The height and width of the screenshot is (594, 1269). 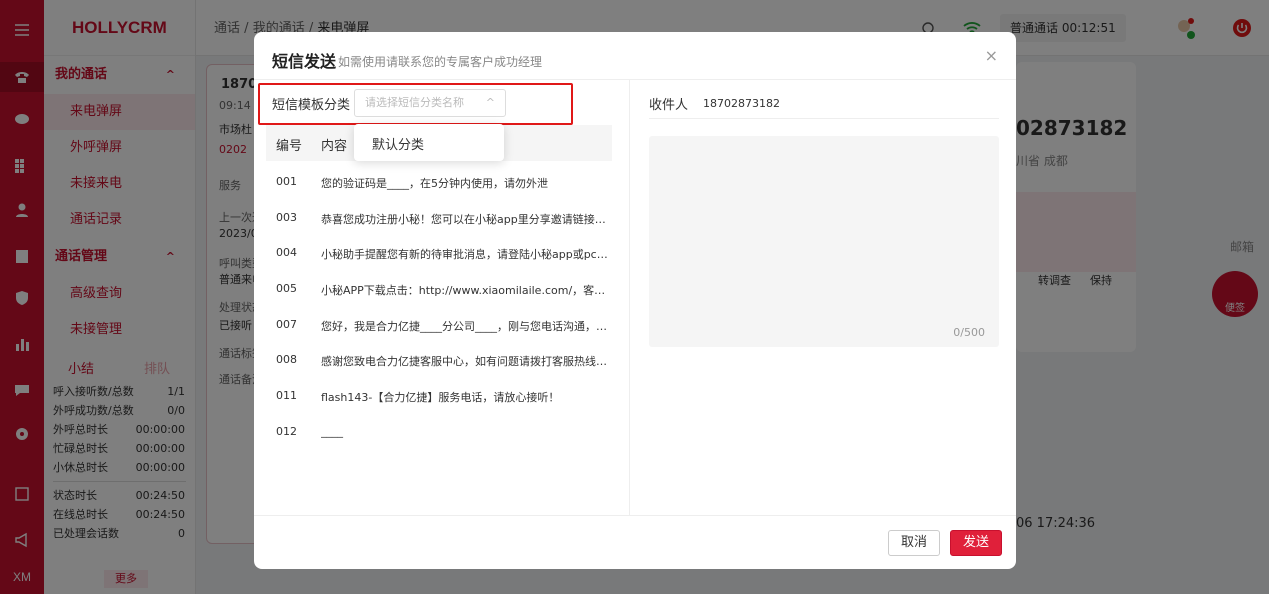 What do you see at coordinates (824, 241) in the screenshot?
I see `message-textarea: 0/500` at bounding box center [824, 241].